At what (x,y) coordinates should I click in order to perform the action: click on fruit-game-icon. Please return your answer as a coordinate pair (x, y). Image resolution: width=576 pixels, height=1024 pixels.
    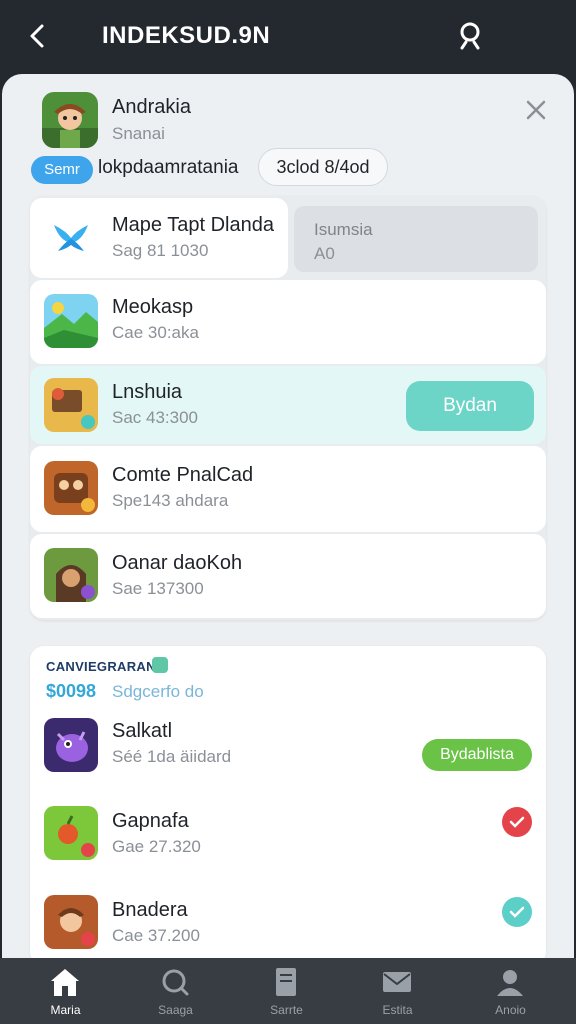
    Looking at the image, I should click on (71, 833).